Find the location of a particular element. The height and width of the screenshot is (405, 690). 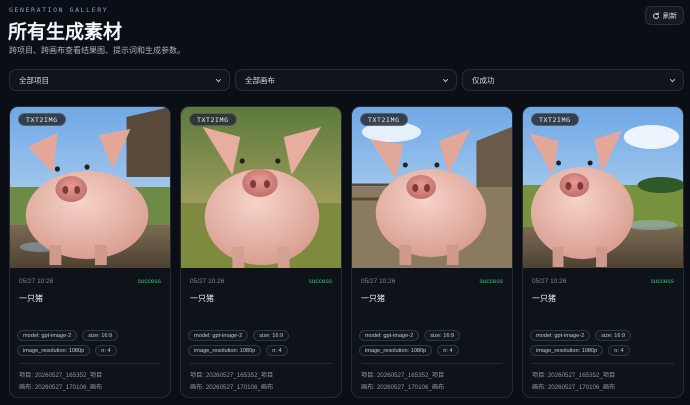

page-subtitle: 跨项目、跨画布查看结果图、提示词和生成参数。 is located at coordinates (97, 50).